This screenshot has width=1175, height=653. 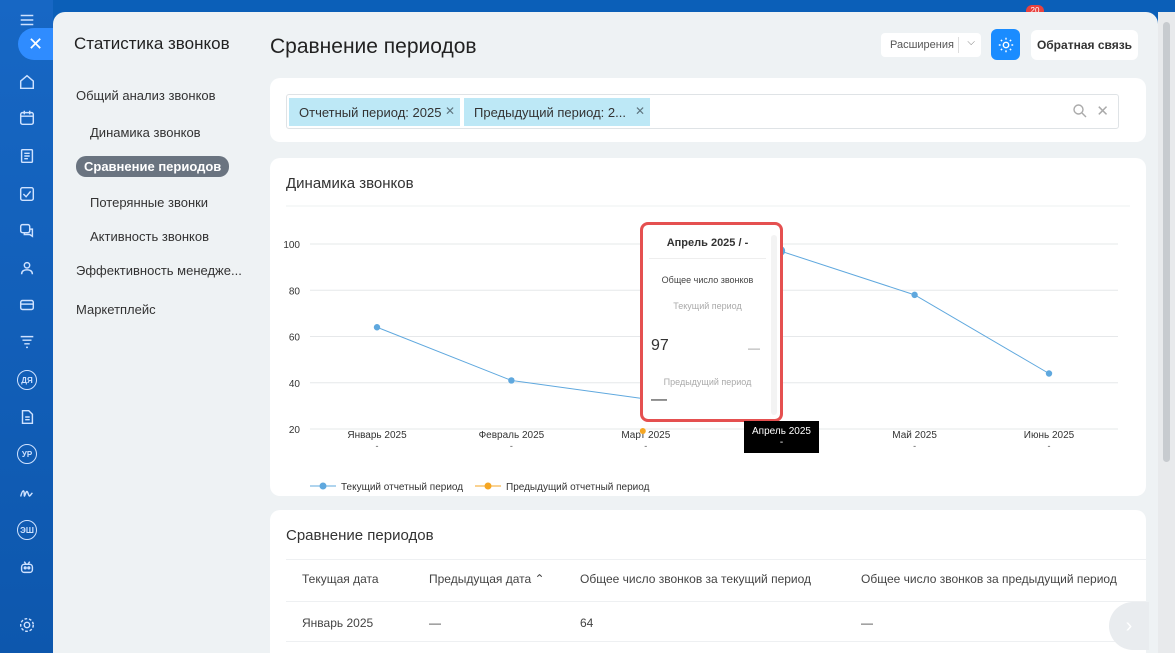 What do you see at coordinates (27, 625) in the screenshot?
I see `settings-icon` at bounding box center [27, 625].